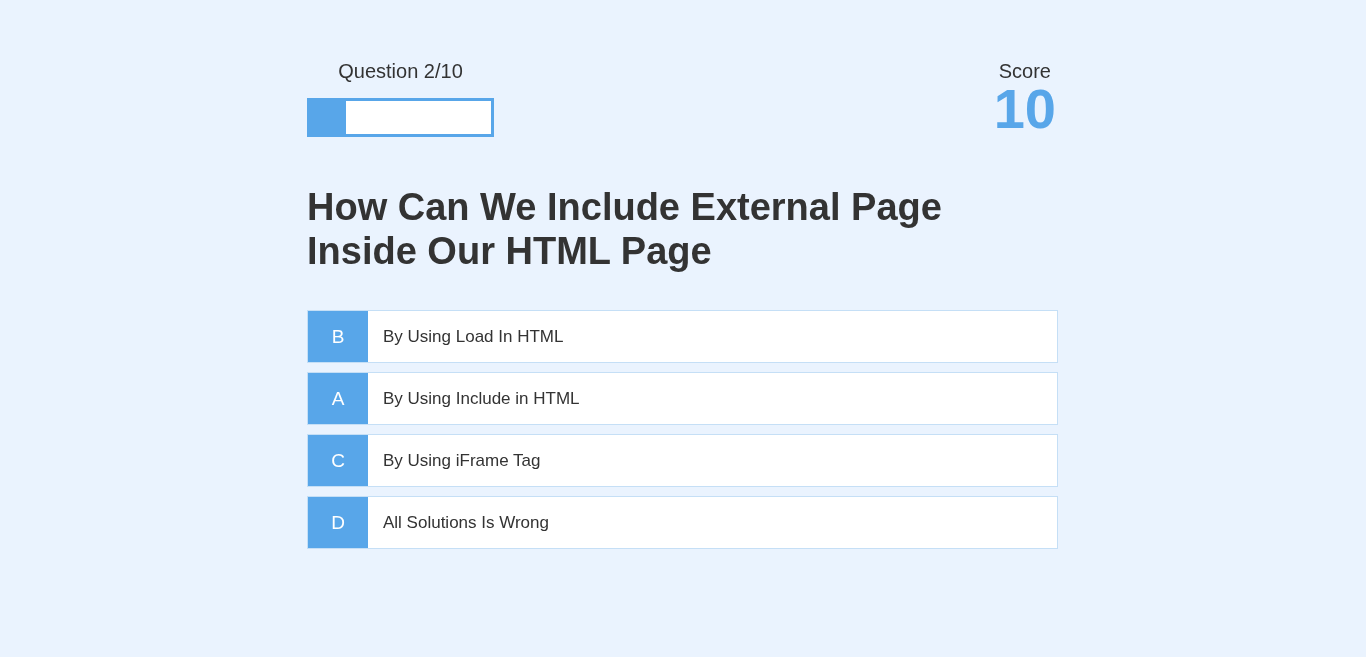  What do you see at coordinates (465, 522) in the screenshot?
I see `answer-text: All Solutions Is Wrong` at bounding box center [465, 522].